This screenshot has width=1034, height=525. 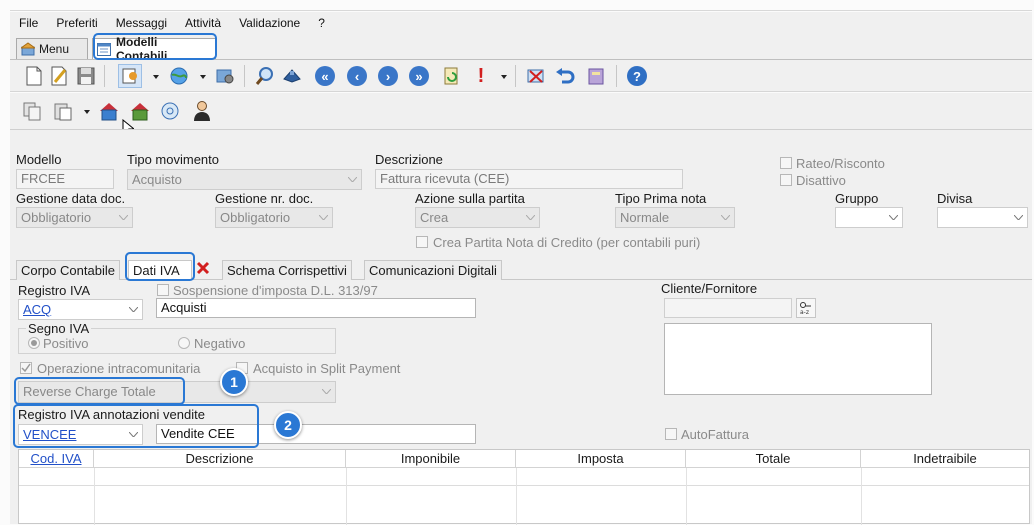 I want to click on modello-field: FRCEE, so click(x=65, y=179).